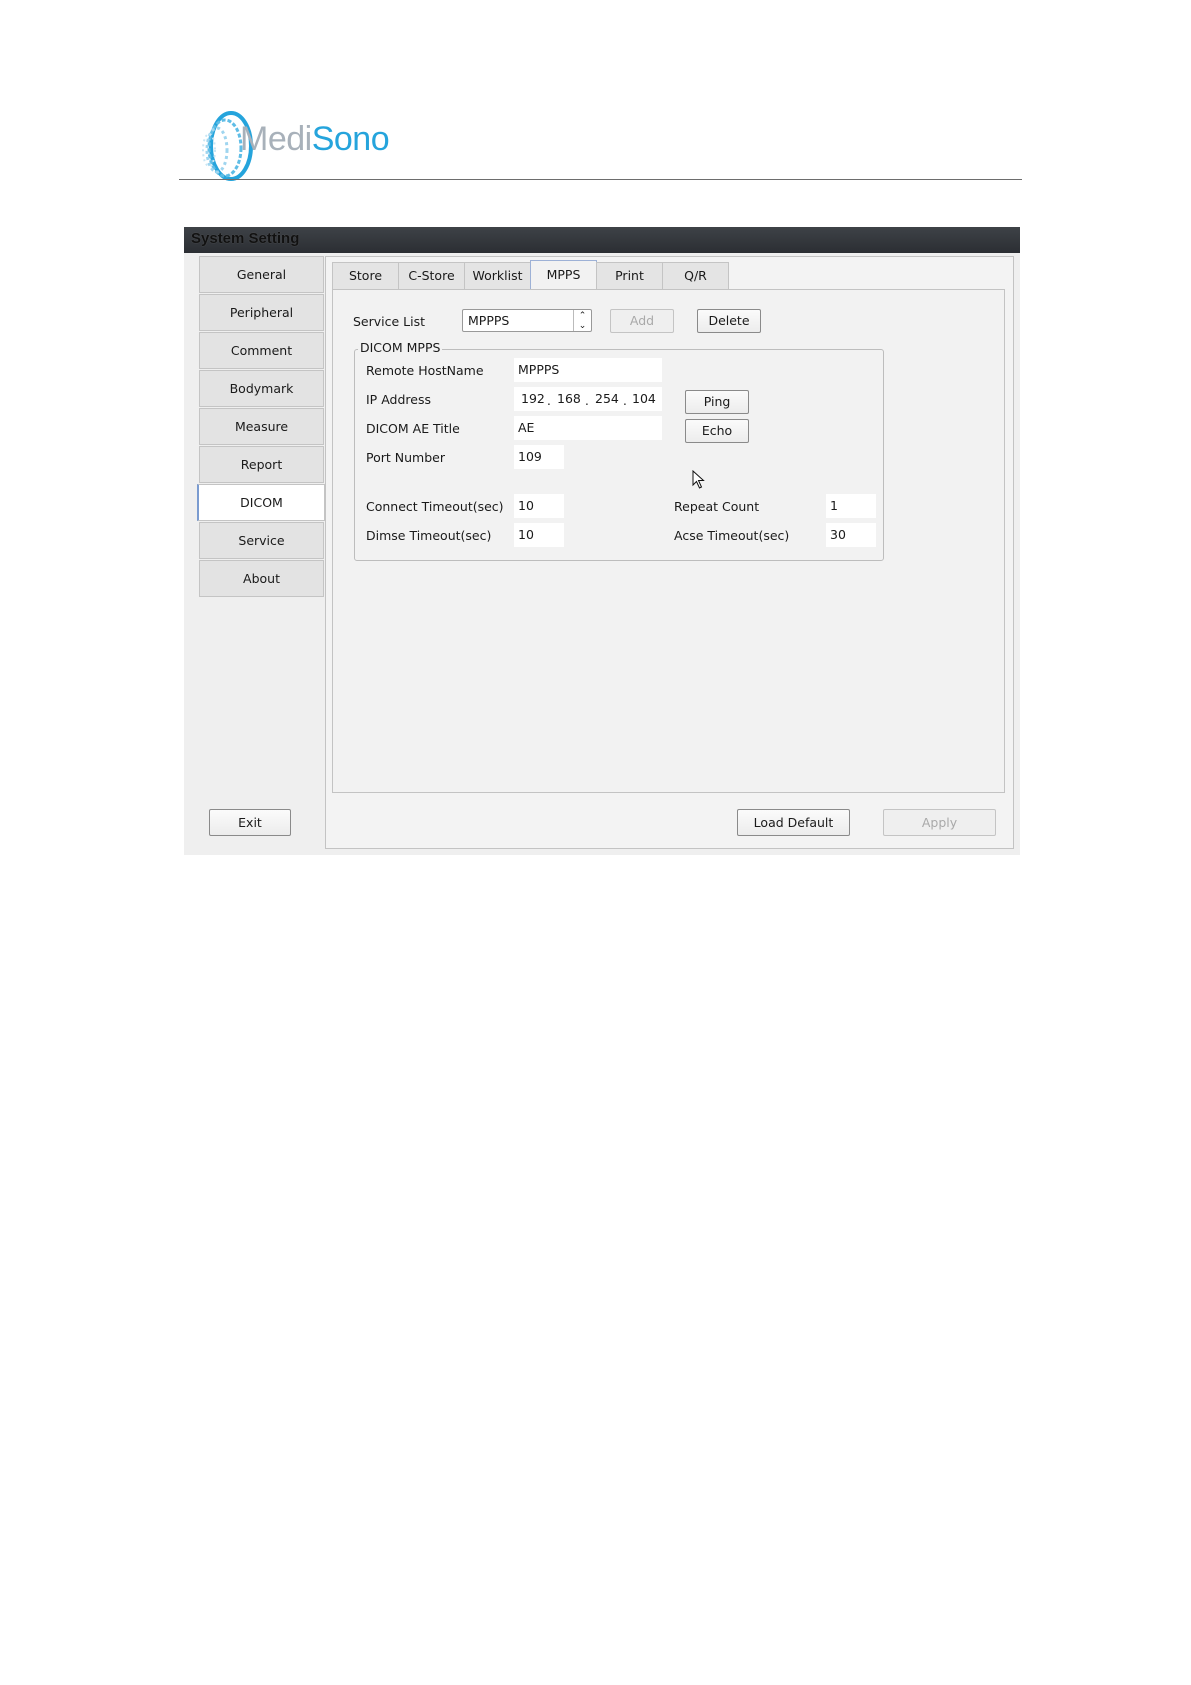 This screenshot has height=1685, width=1191. What do you see at coordinates (400, 347) in the screenshot?
I see `dicom-mpps-group-title: DICOM MPPS` at bounding box center [400, 347].